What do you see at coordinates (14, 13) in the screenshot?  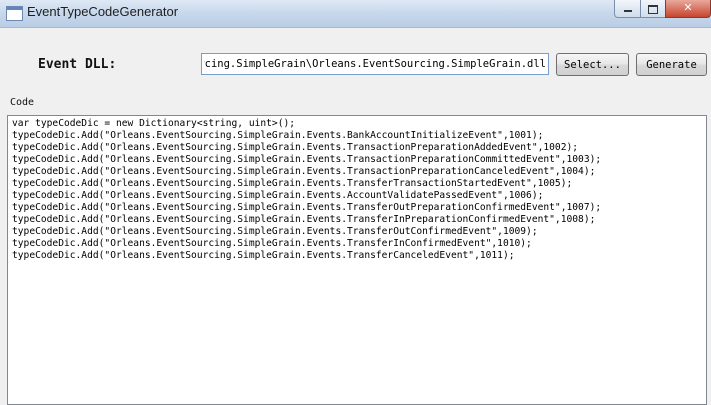 I see `app-window-icon` at bounding box center [14, 13].